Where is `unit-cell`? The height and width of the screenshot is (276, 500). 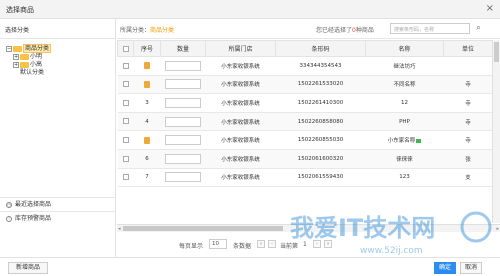
unit-cell is located at coordinates (468, 66).